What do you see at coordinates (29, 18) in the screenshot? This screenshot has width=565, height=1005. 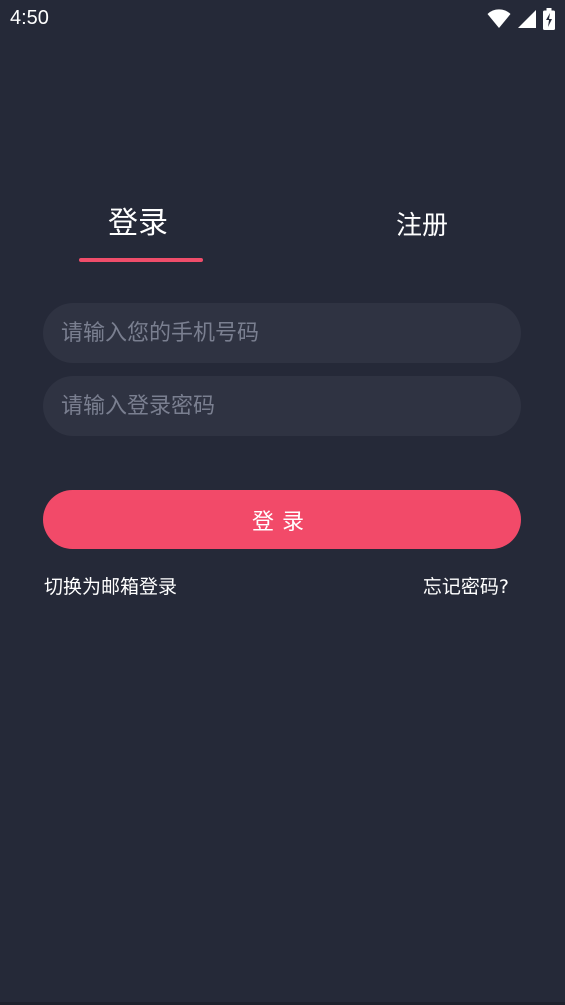 I see `status-time: 4:50` at bounding box center [29, 18].